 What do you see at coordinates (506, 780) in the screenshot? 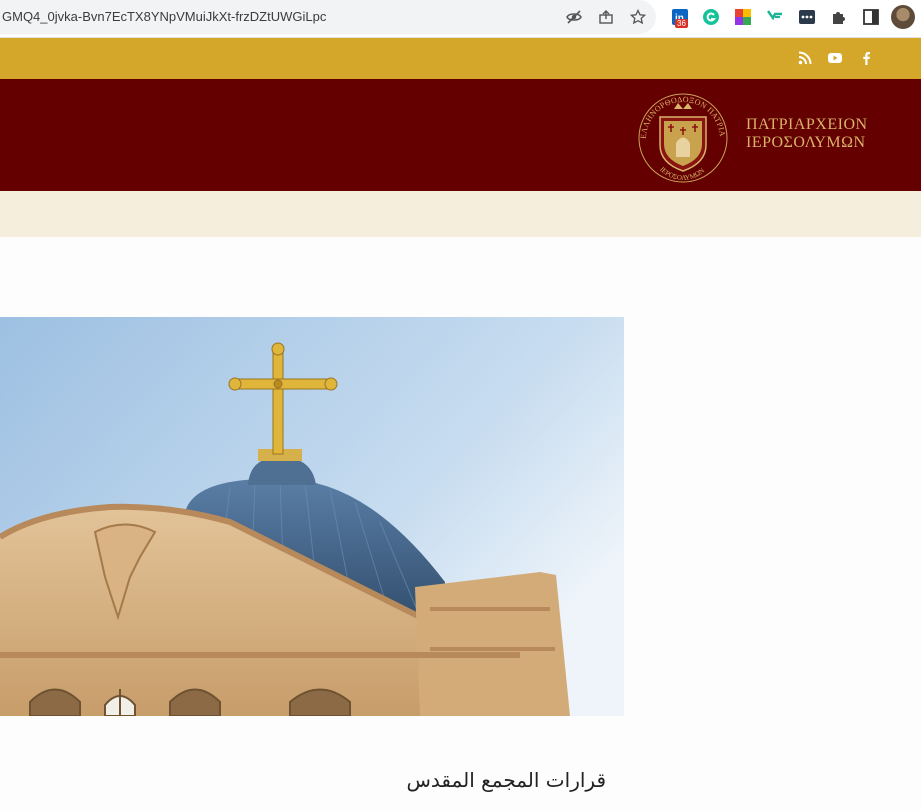
I see `page-title: قرارات المجمع المقدس` at bounding box center [506, 780].